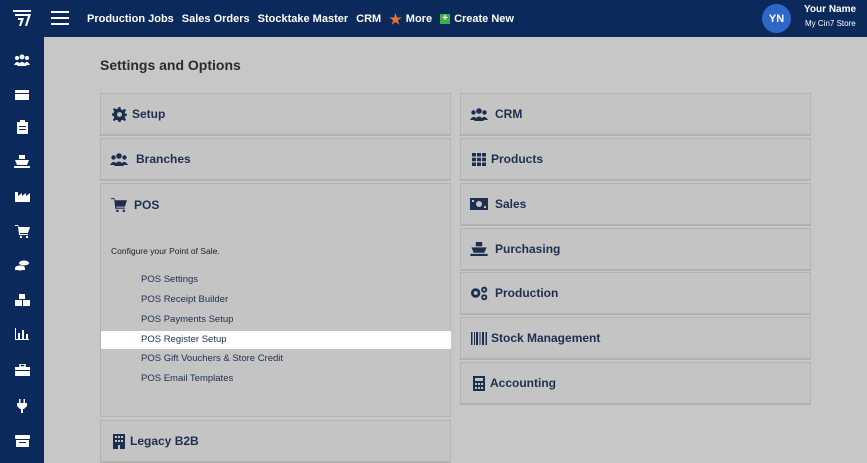 This screenshot has height=463, width=867. What do you see at coordinates (22, 127) in the screenshot?
I see `sidebar-clipboard-icon` at bounding box center [22, 127].